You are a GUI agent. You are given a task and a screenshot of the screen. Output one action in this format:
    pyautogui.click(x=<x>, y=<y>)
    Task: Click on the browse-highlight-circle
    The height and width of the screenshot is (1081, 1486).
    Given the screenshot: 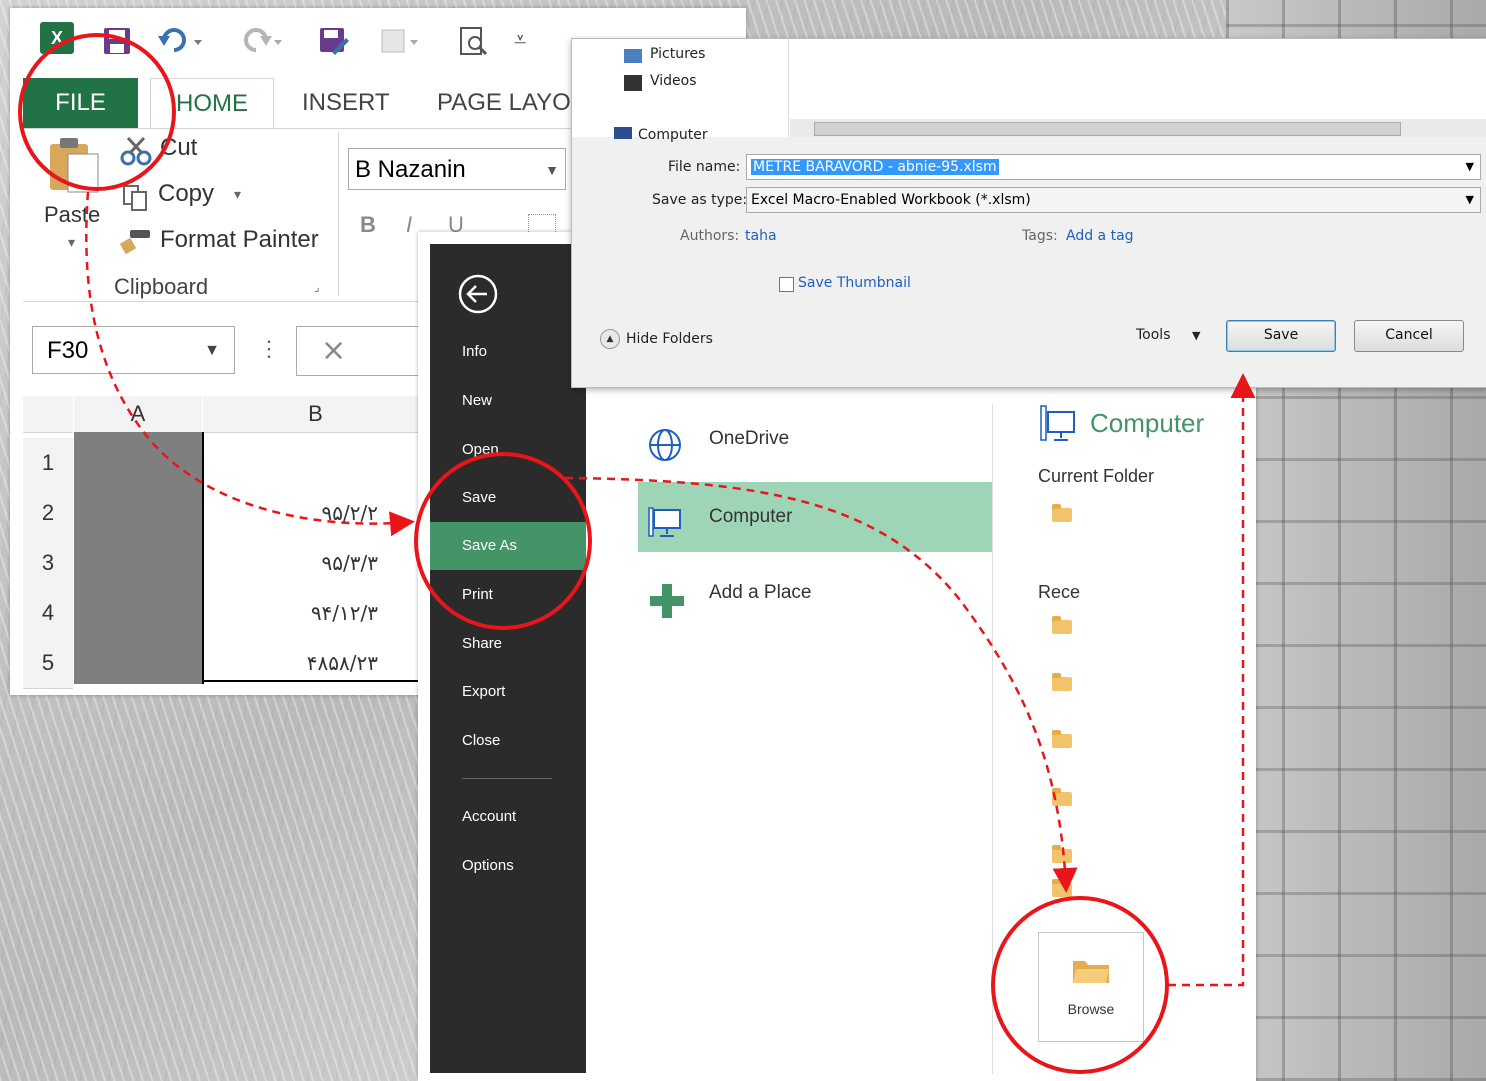 What is the action you would take?
    pyautogui.click(x=1080, y=985)
    